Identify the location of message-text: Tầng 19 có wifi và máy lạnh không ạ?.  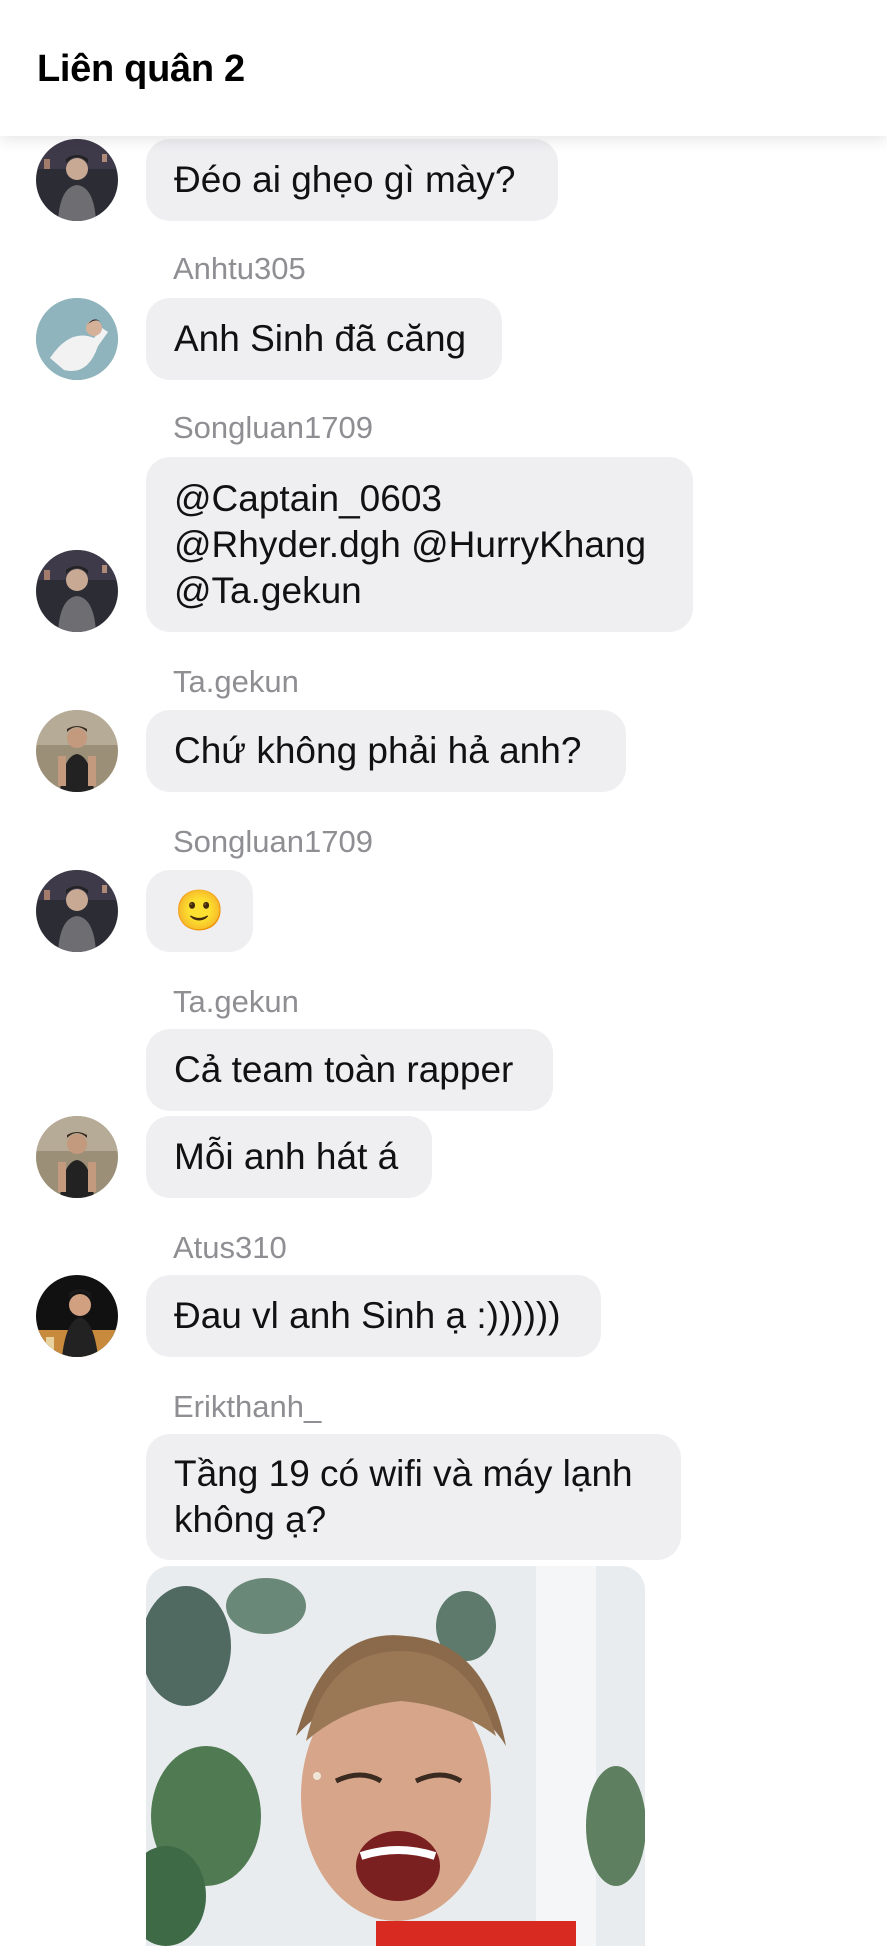
(403, 1496).